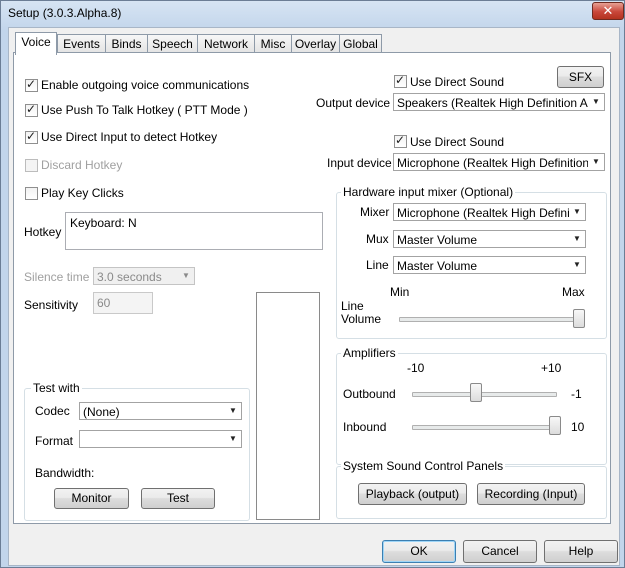  I want to click on monitor-button: Monitor, so click(91, 498).